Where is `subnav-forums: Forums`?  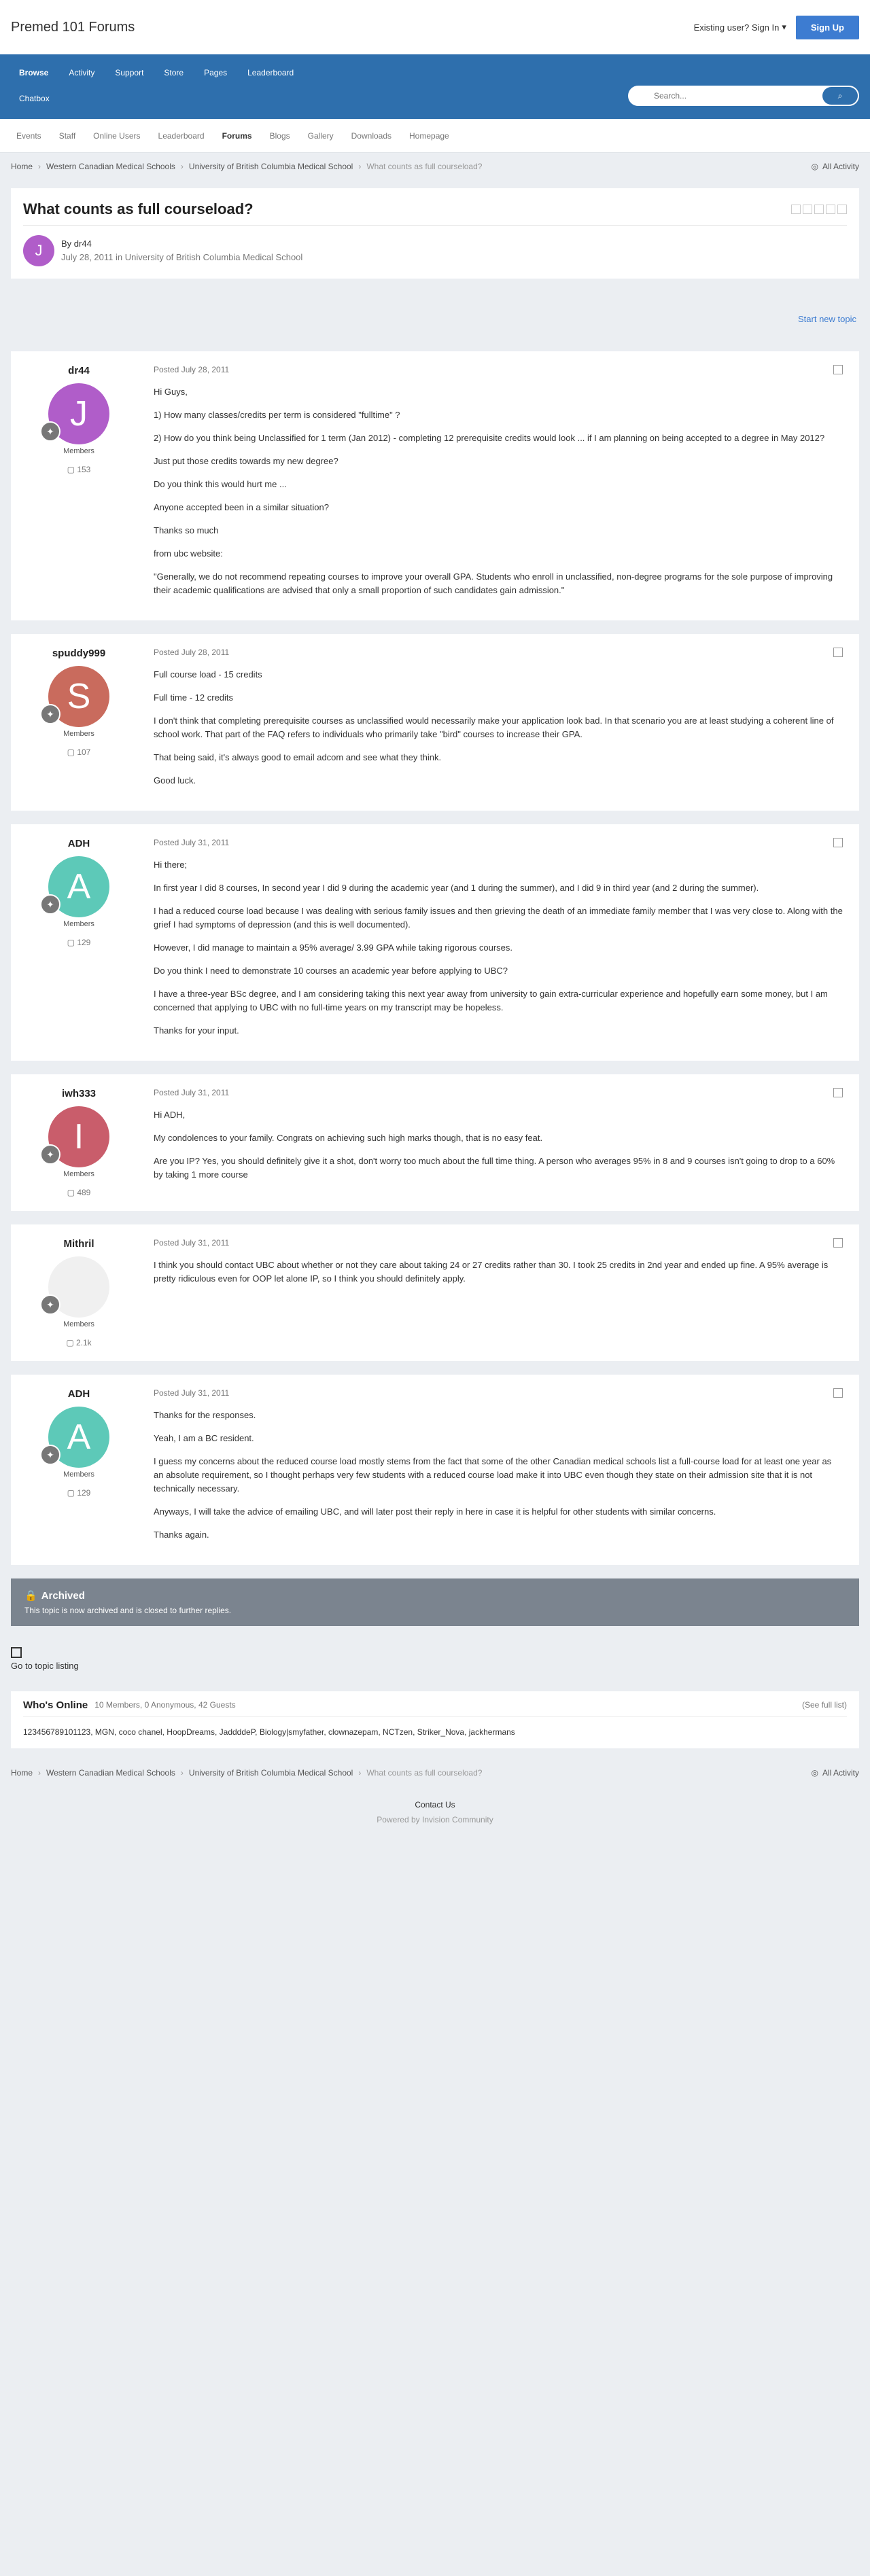 subnav-forums: Forums is located at coordinates (237, 135).